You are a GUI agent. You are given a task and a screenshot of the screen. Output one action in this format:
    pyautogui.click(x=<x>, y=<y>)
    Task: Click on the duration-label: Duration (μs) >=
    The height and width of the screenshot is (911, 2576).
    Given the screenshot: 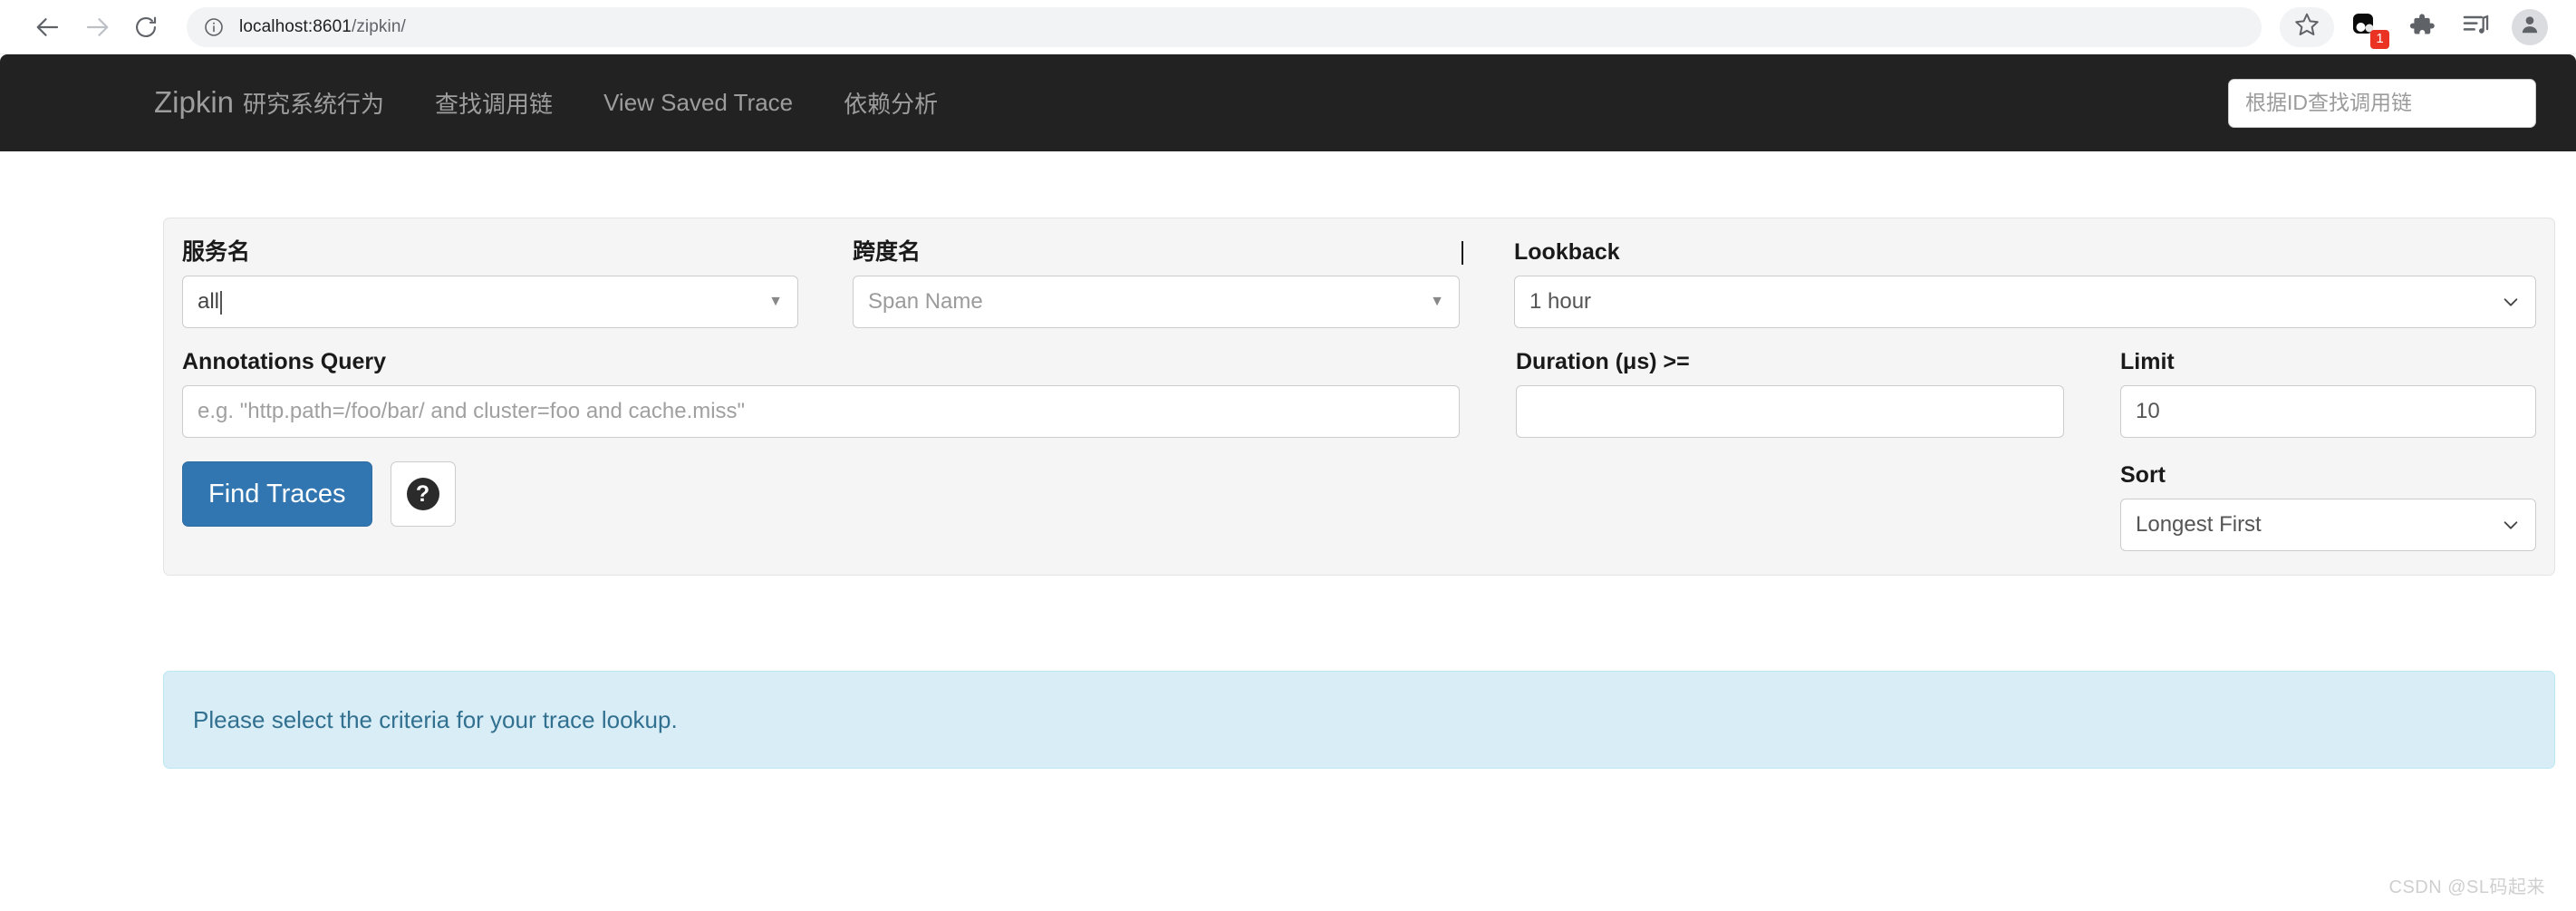 What is the action you would take?
    pyautogui.click(x=1603, y=361)
    